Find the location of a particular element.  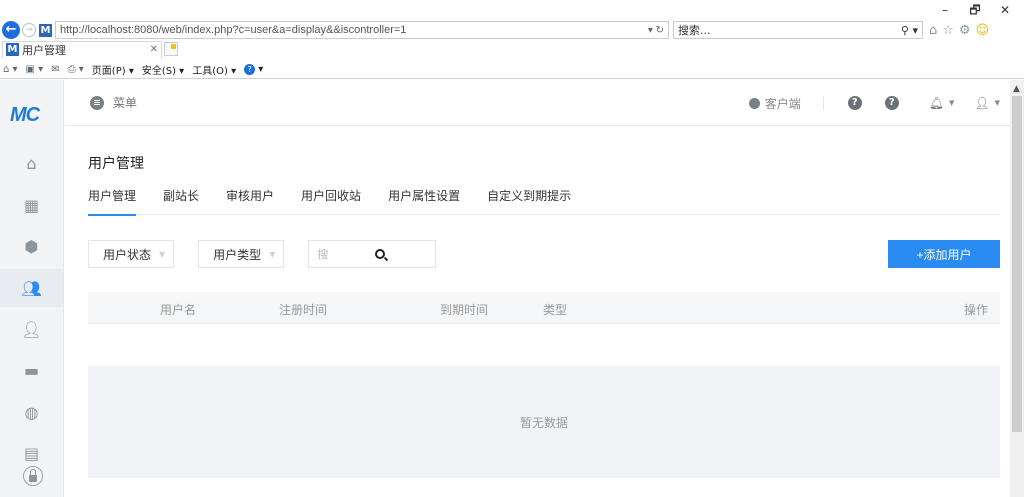

globe-icon: ◍ is located at coordinates (31, 412).